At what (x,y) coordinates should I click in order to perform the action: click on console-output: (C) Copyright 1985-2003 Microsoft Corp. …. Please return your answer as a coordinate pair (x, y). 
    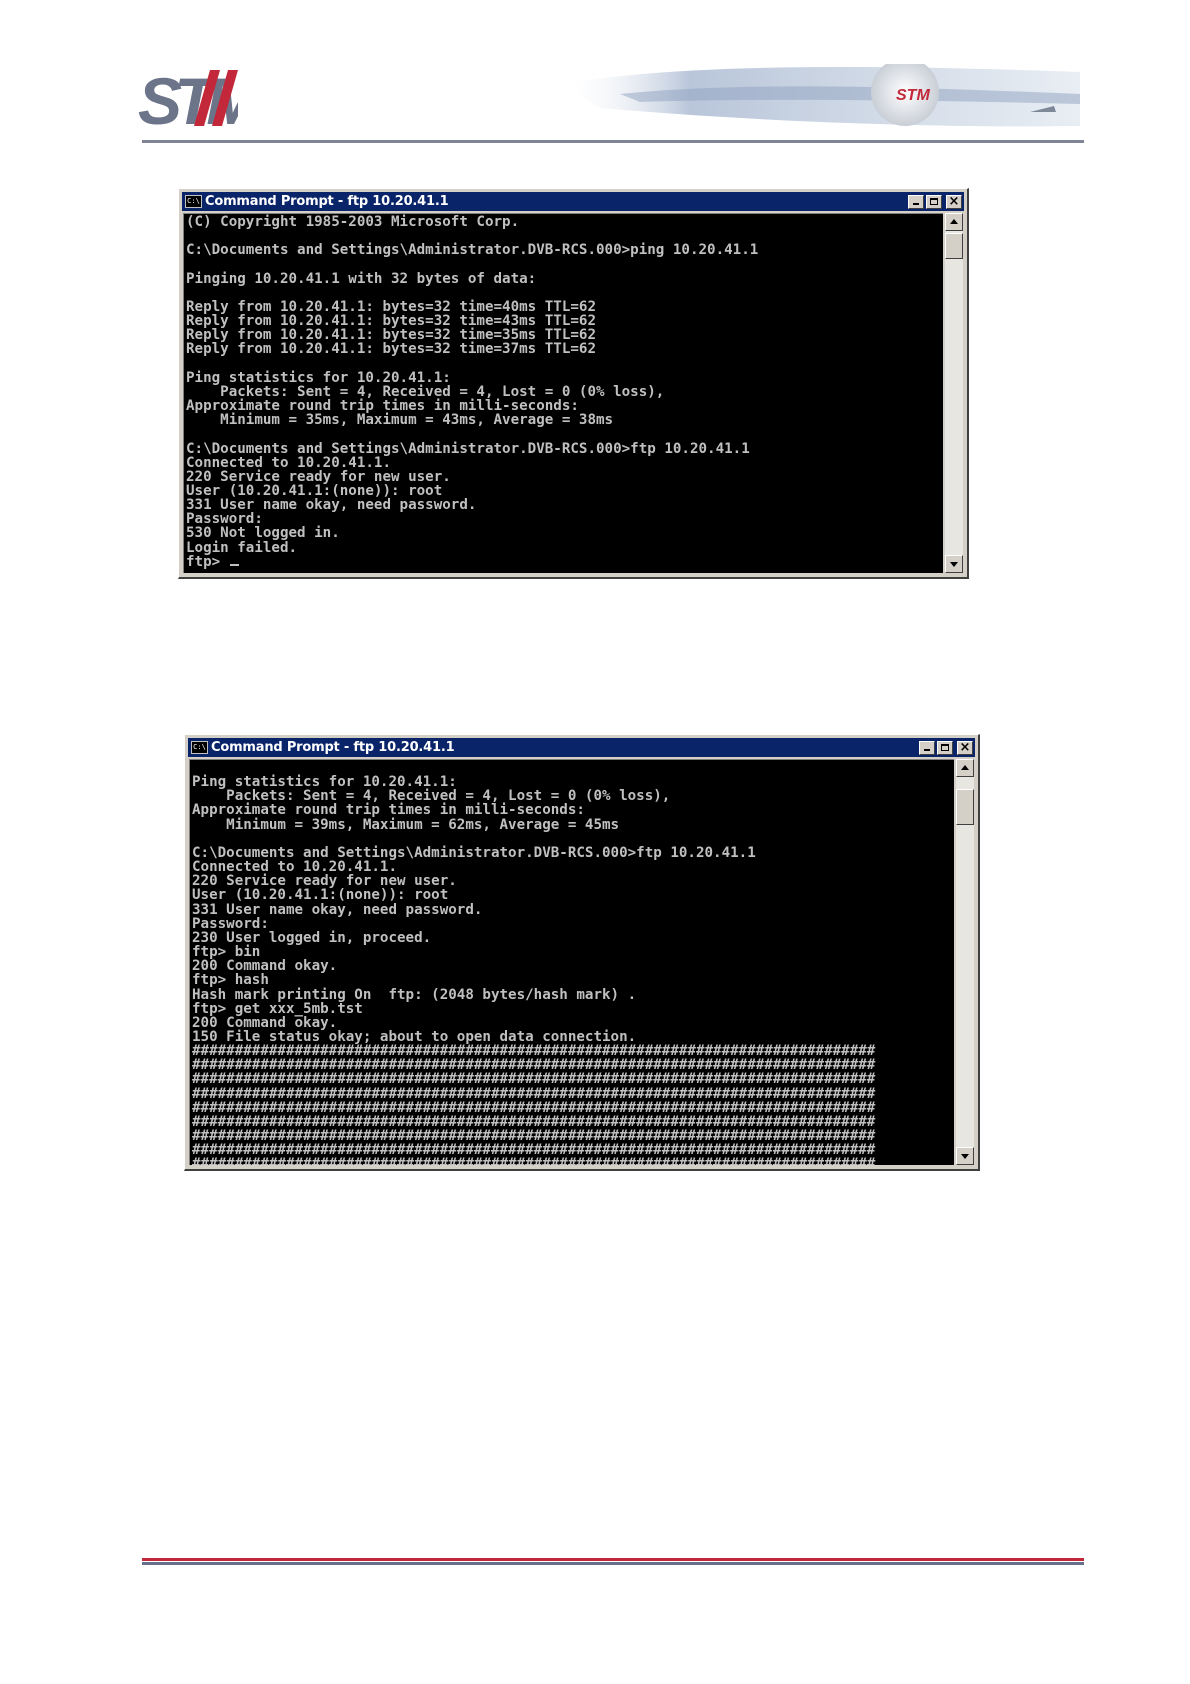
    Looking at the image, I should click on (563, 393).